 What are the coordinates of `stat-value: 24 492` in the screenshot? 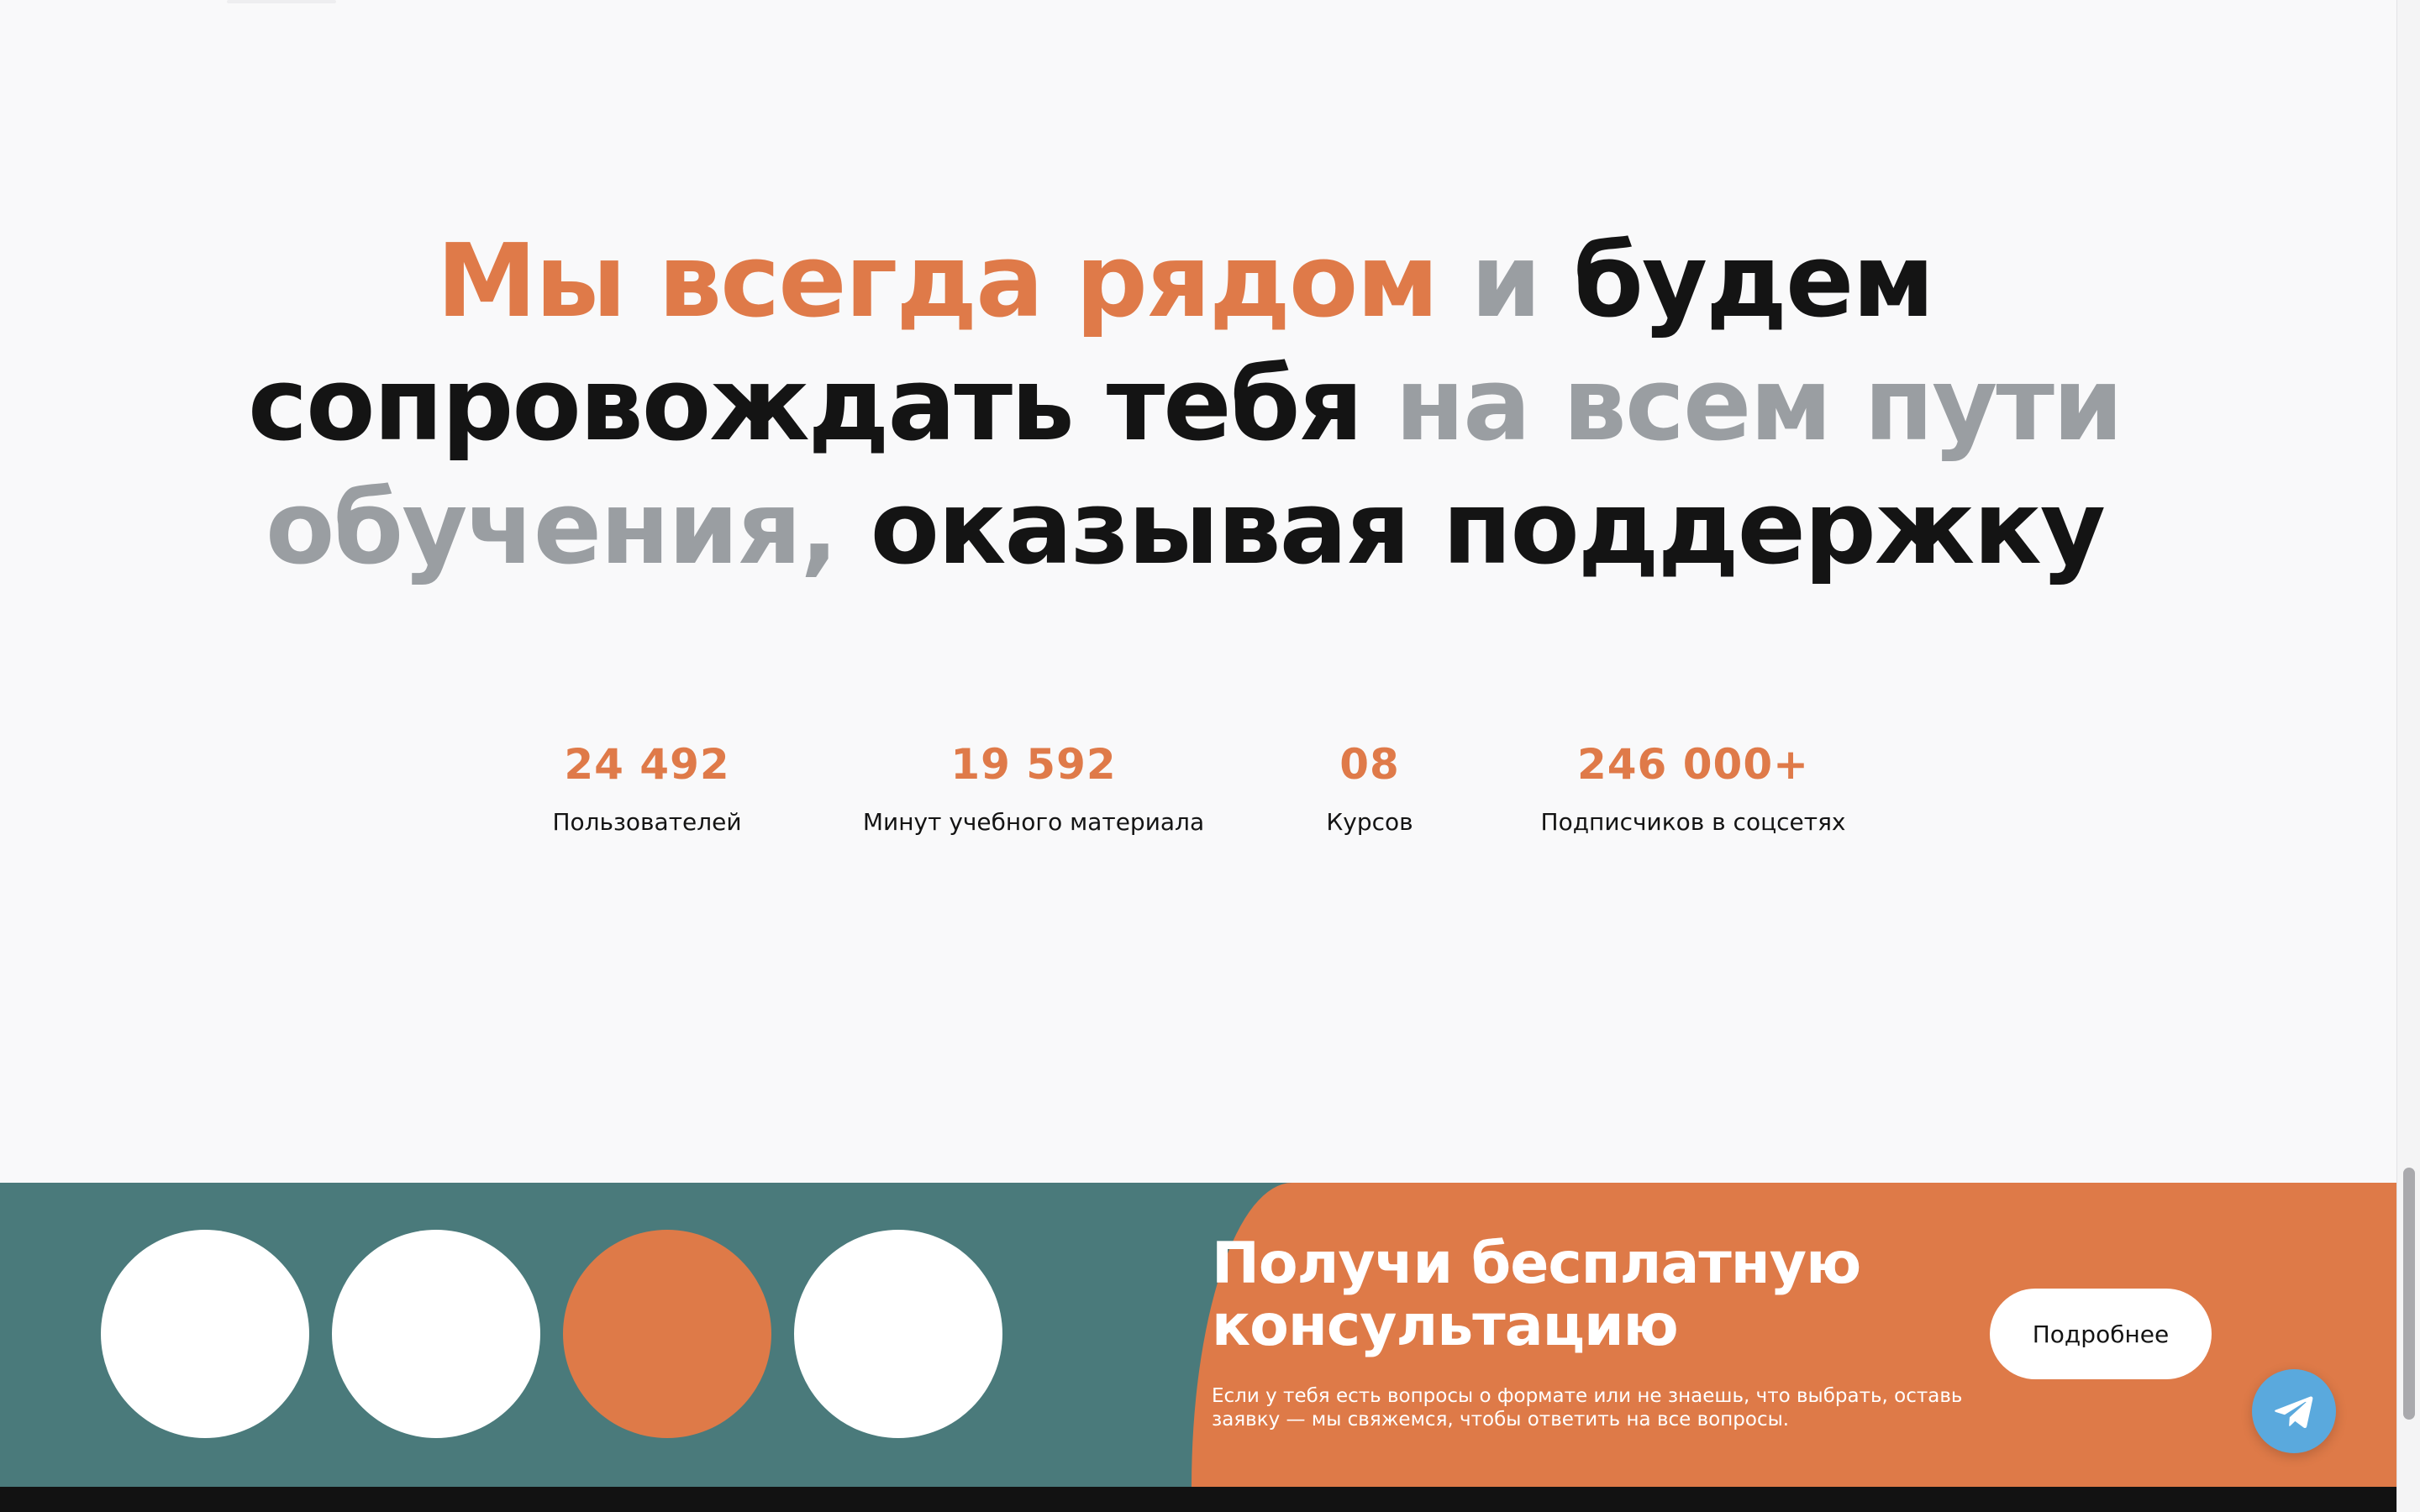 It's located at (647, 764).